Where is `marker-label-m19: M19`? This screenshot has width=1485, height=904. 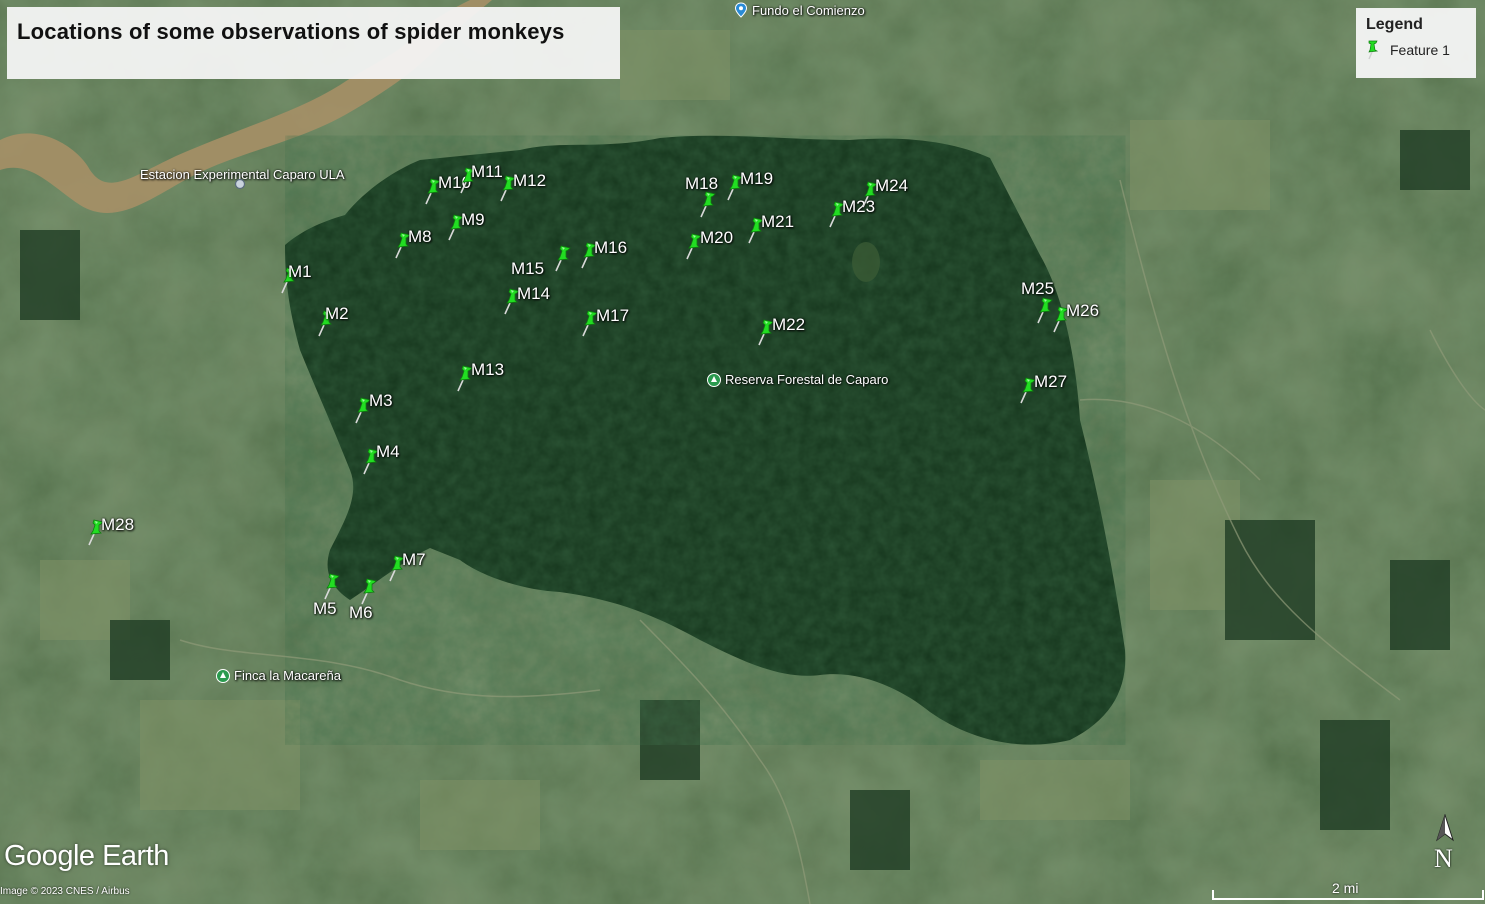 marker-label-m19: M19 is located at coordinates (756, 179).